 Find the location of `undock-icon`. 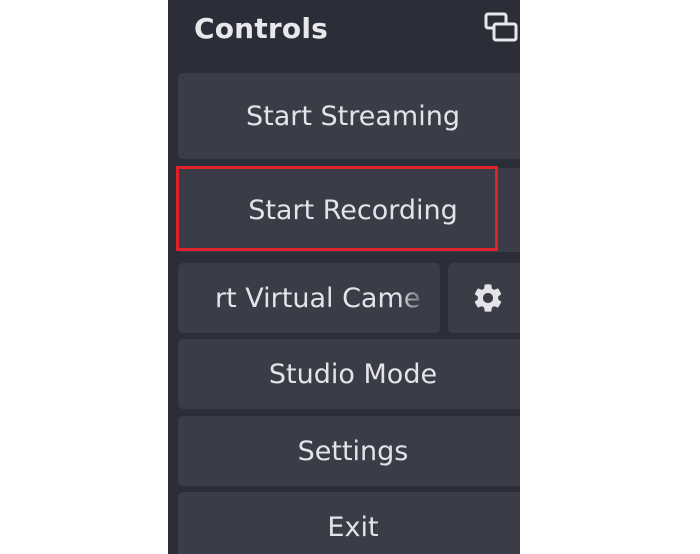

undock-icon is located at coordinates (502, 30).